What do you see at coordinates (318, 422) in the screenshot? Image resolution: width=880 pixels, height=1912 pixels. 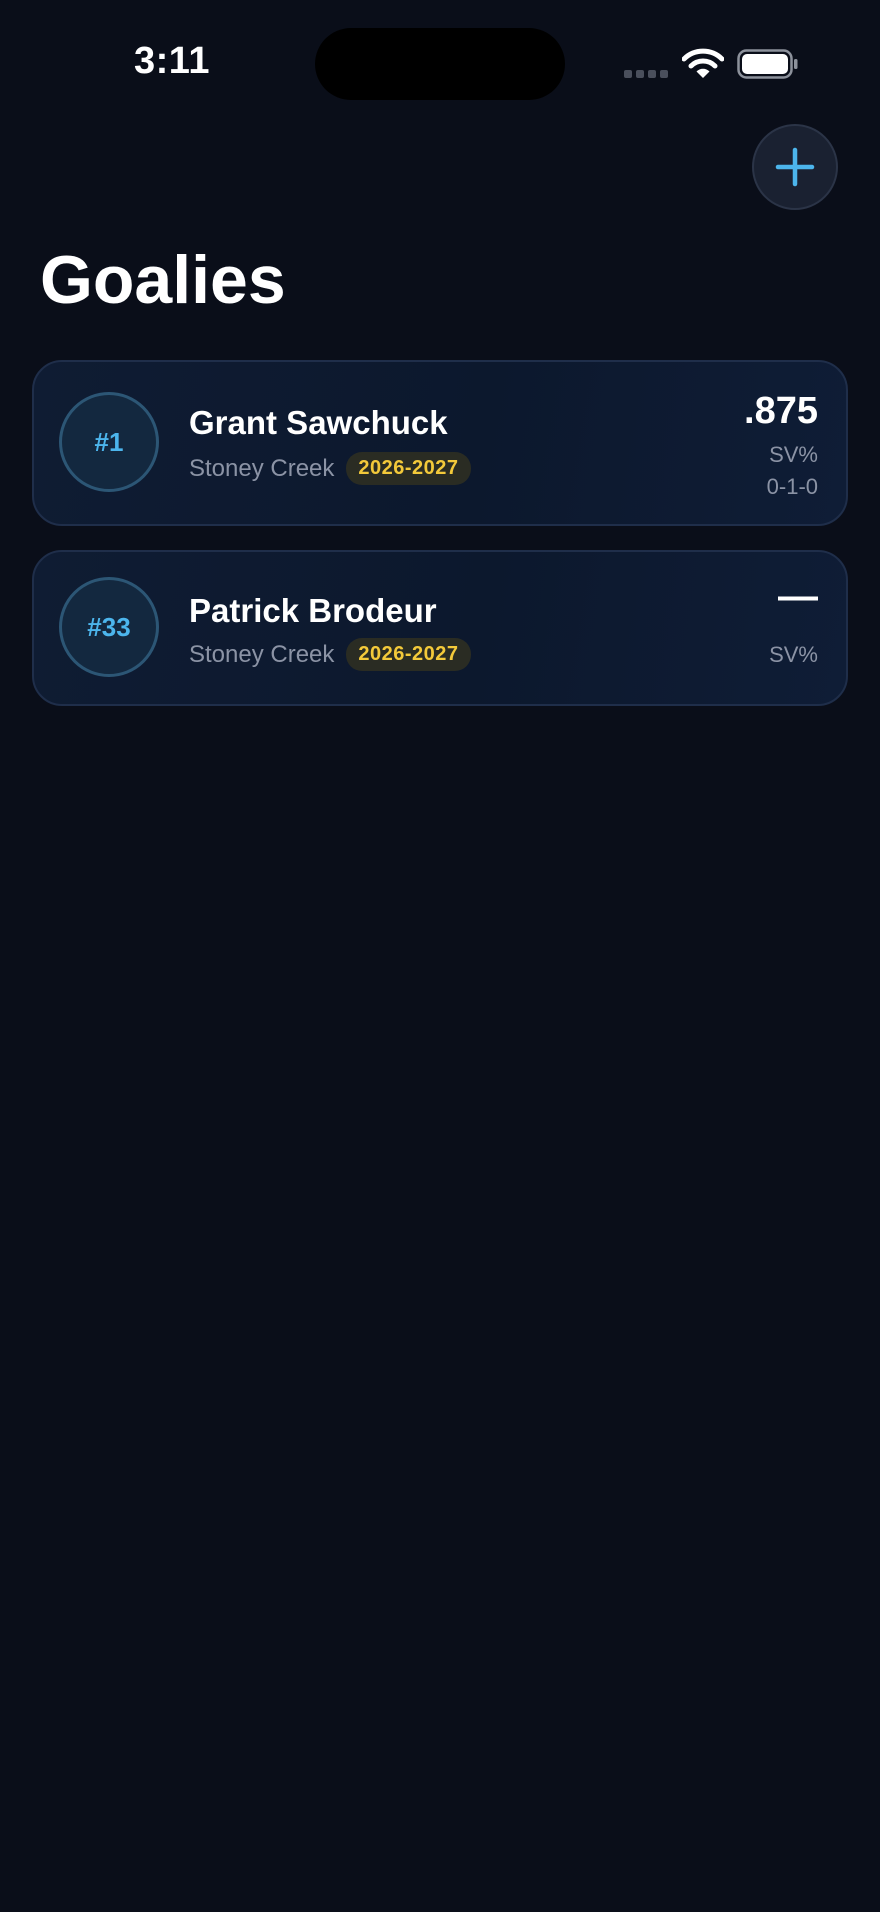 I see `goalie-name: Grant Sawchuck` at bounding box center [318, 422].